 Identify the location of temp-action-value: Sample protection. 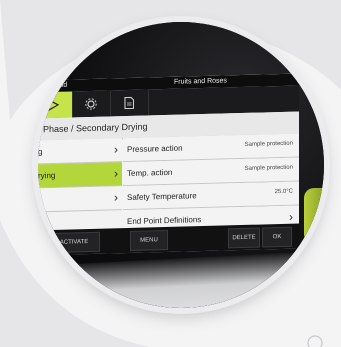
(268, 168).